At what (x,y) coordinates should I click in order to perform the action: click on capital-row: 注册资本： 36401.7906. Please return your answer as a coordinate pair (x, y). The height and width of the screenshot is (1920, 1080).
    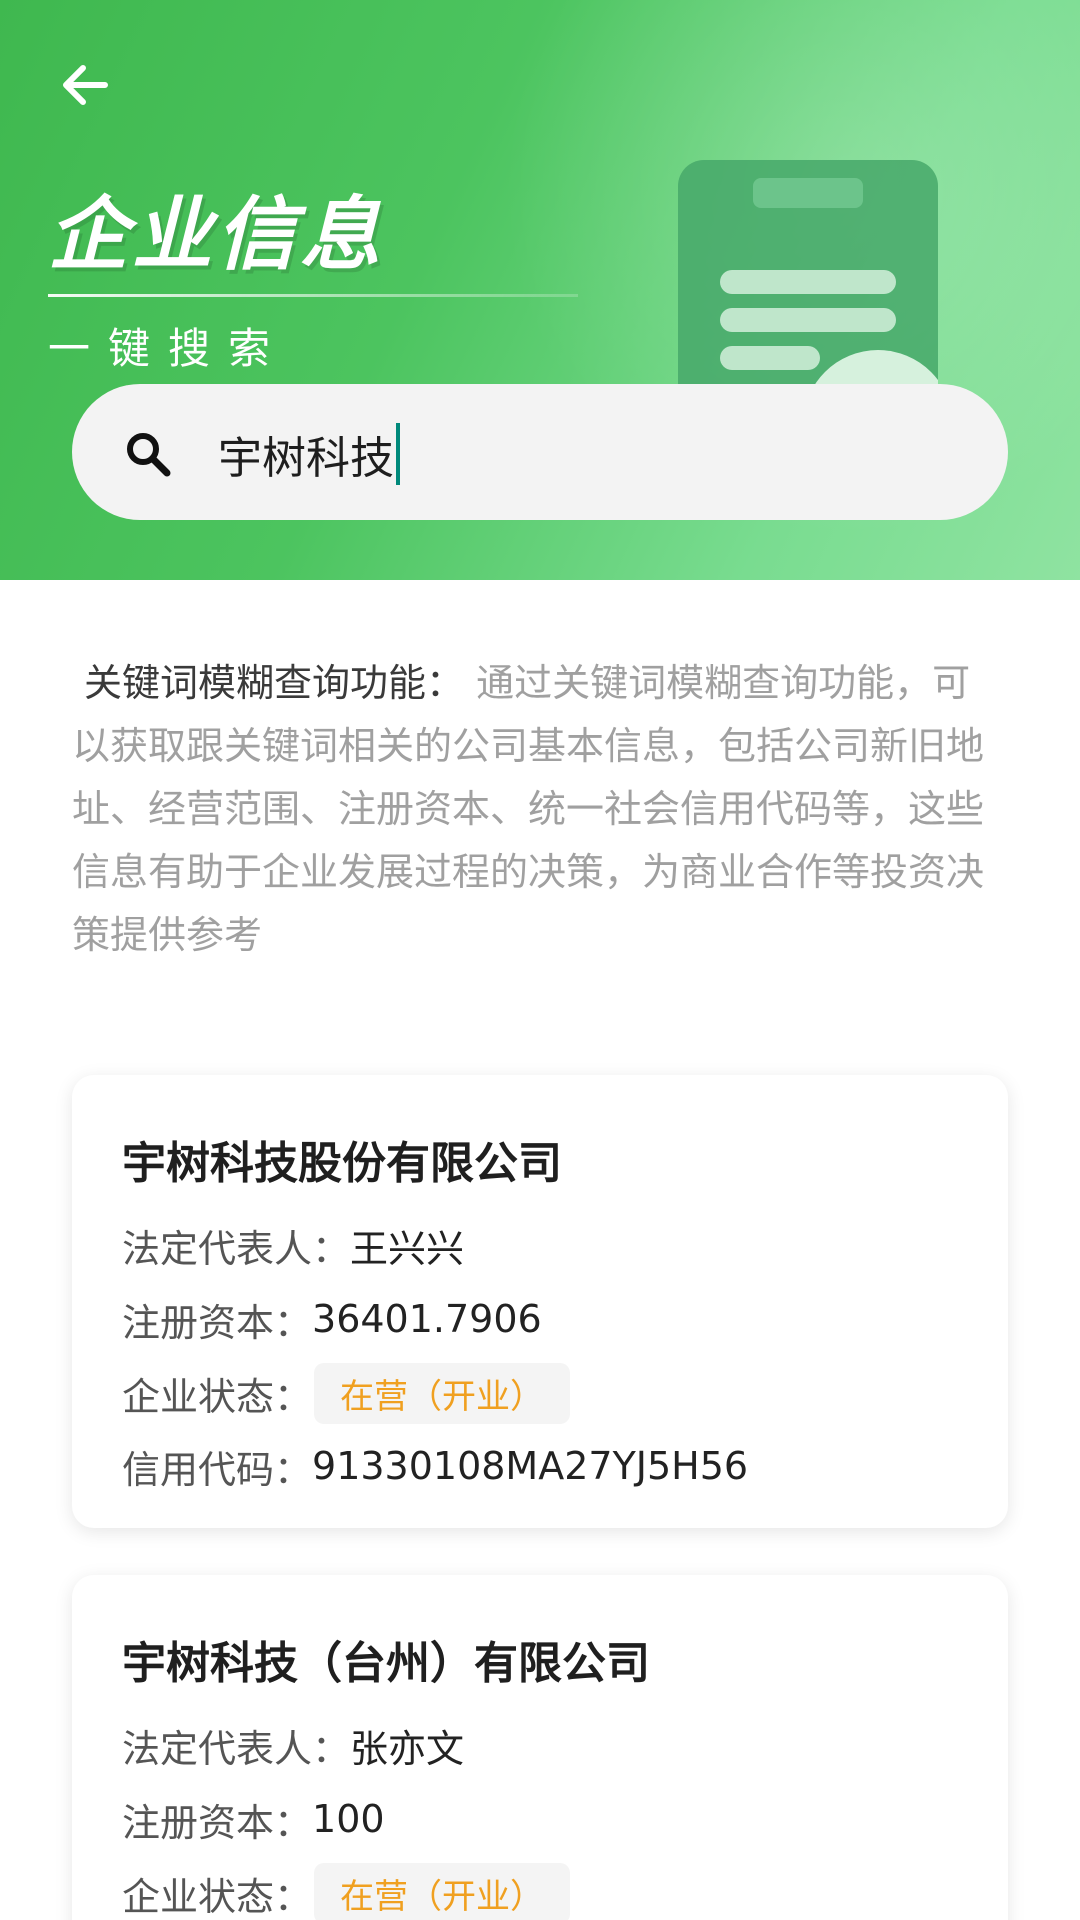
    Looking at the image, I should click on (332, 1319).